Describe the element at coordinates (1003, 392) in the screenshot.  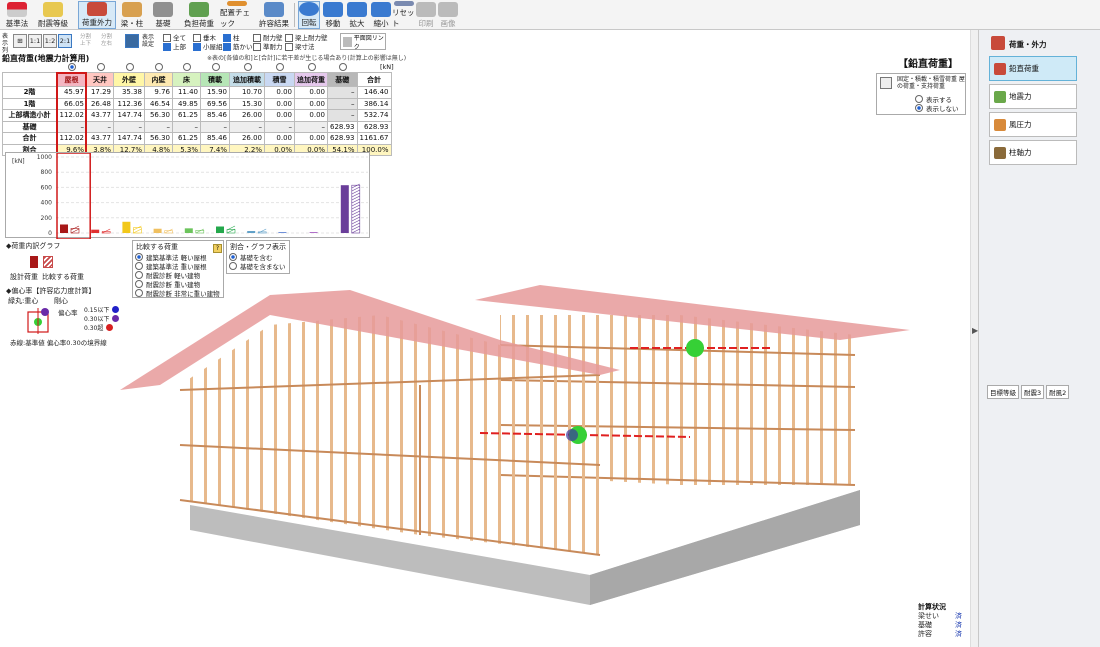
I see `tab-target-grade: 目標等級` at that location.